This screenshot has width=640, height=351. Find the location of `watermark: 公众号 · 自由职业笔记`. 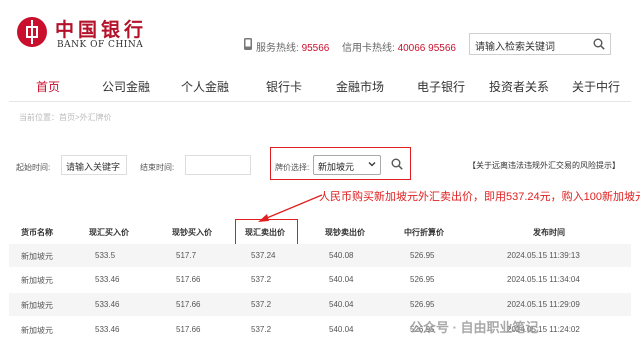

watermark: 公众号 · 自由职业笔记 is located at coordinates (474, 327).